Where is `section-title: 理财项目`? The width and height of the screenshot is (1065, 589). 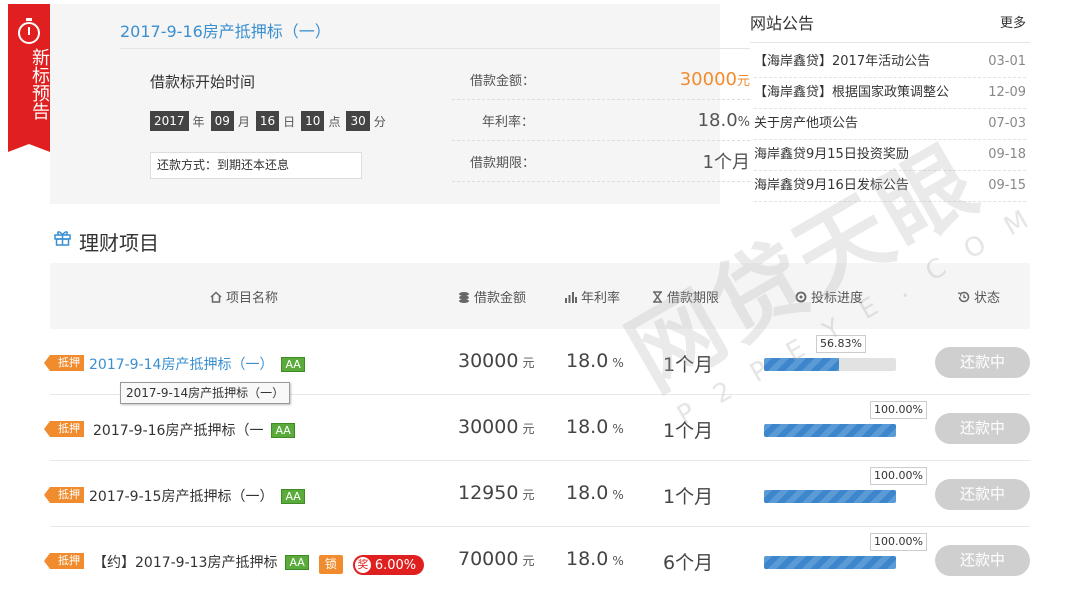 section-title: 理财项目 is located at coordinates (119, 243).